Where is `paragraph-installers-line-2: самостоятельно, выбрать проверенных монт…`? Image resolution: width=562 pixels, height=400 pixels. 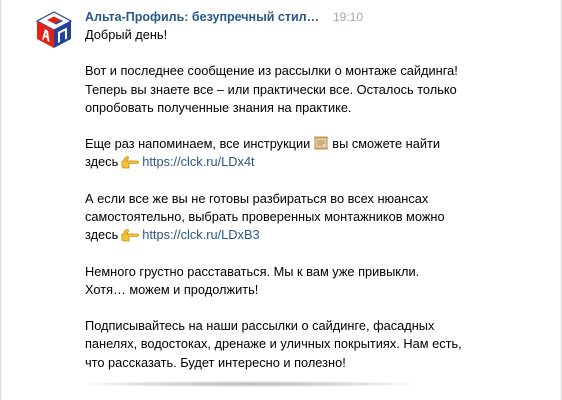 paragraph-installers-line-2: самостоятельно, выбрать проверенных монт… is located at coordinates (265, 216).